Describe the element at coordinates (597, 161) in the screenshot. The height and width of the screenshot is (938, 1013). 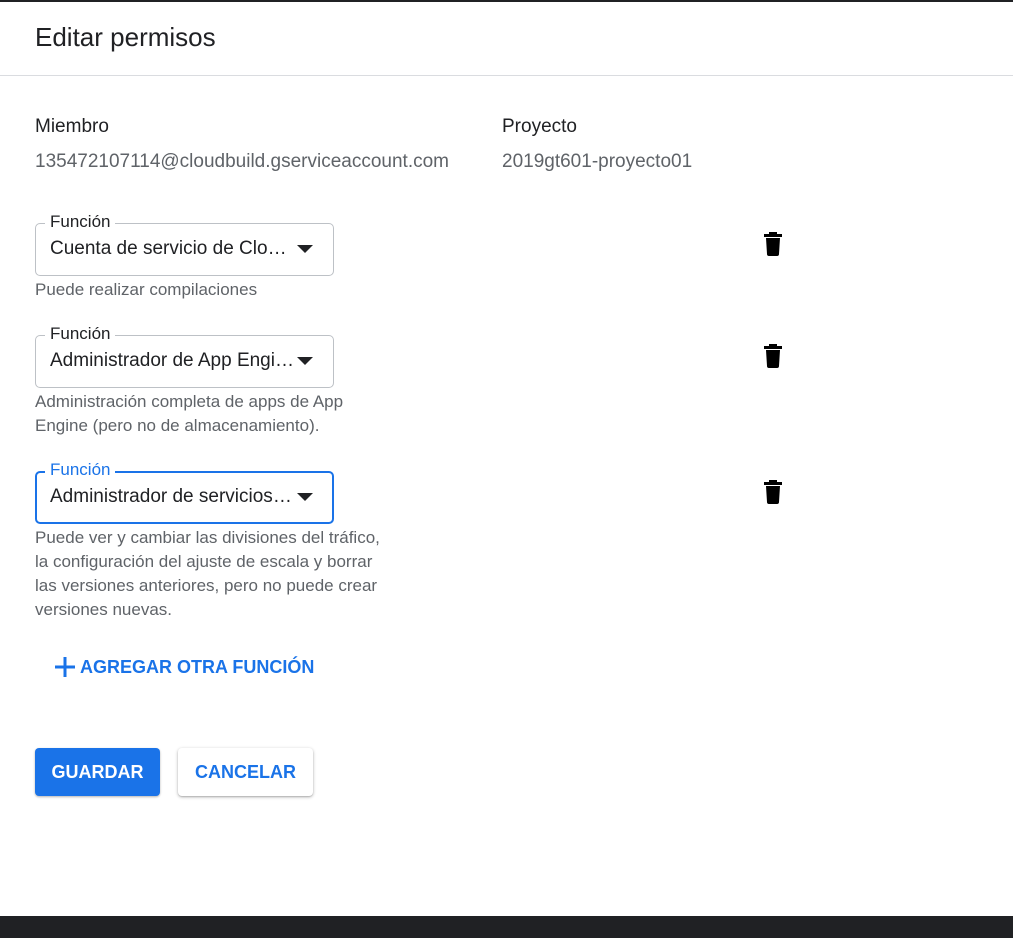
I see `project-value: 2019gt601-proyecto01` at that location.